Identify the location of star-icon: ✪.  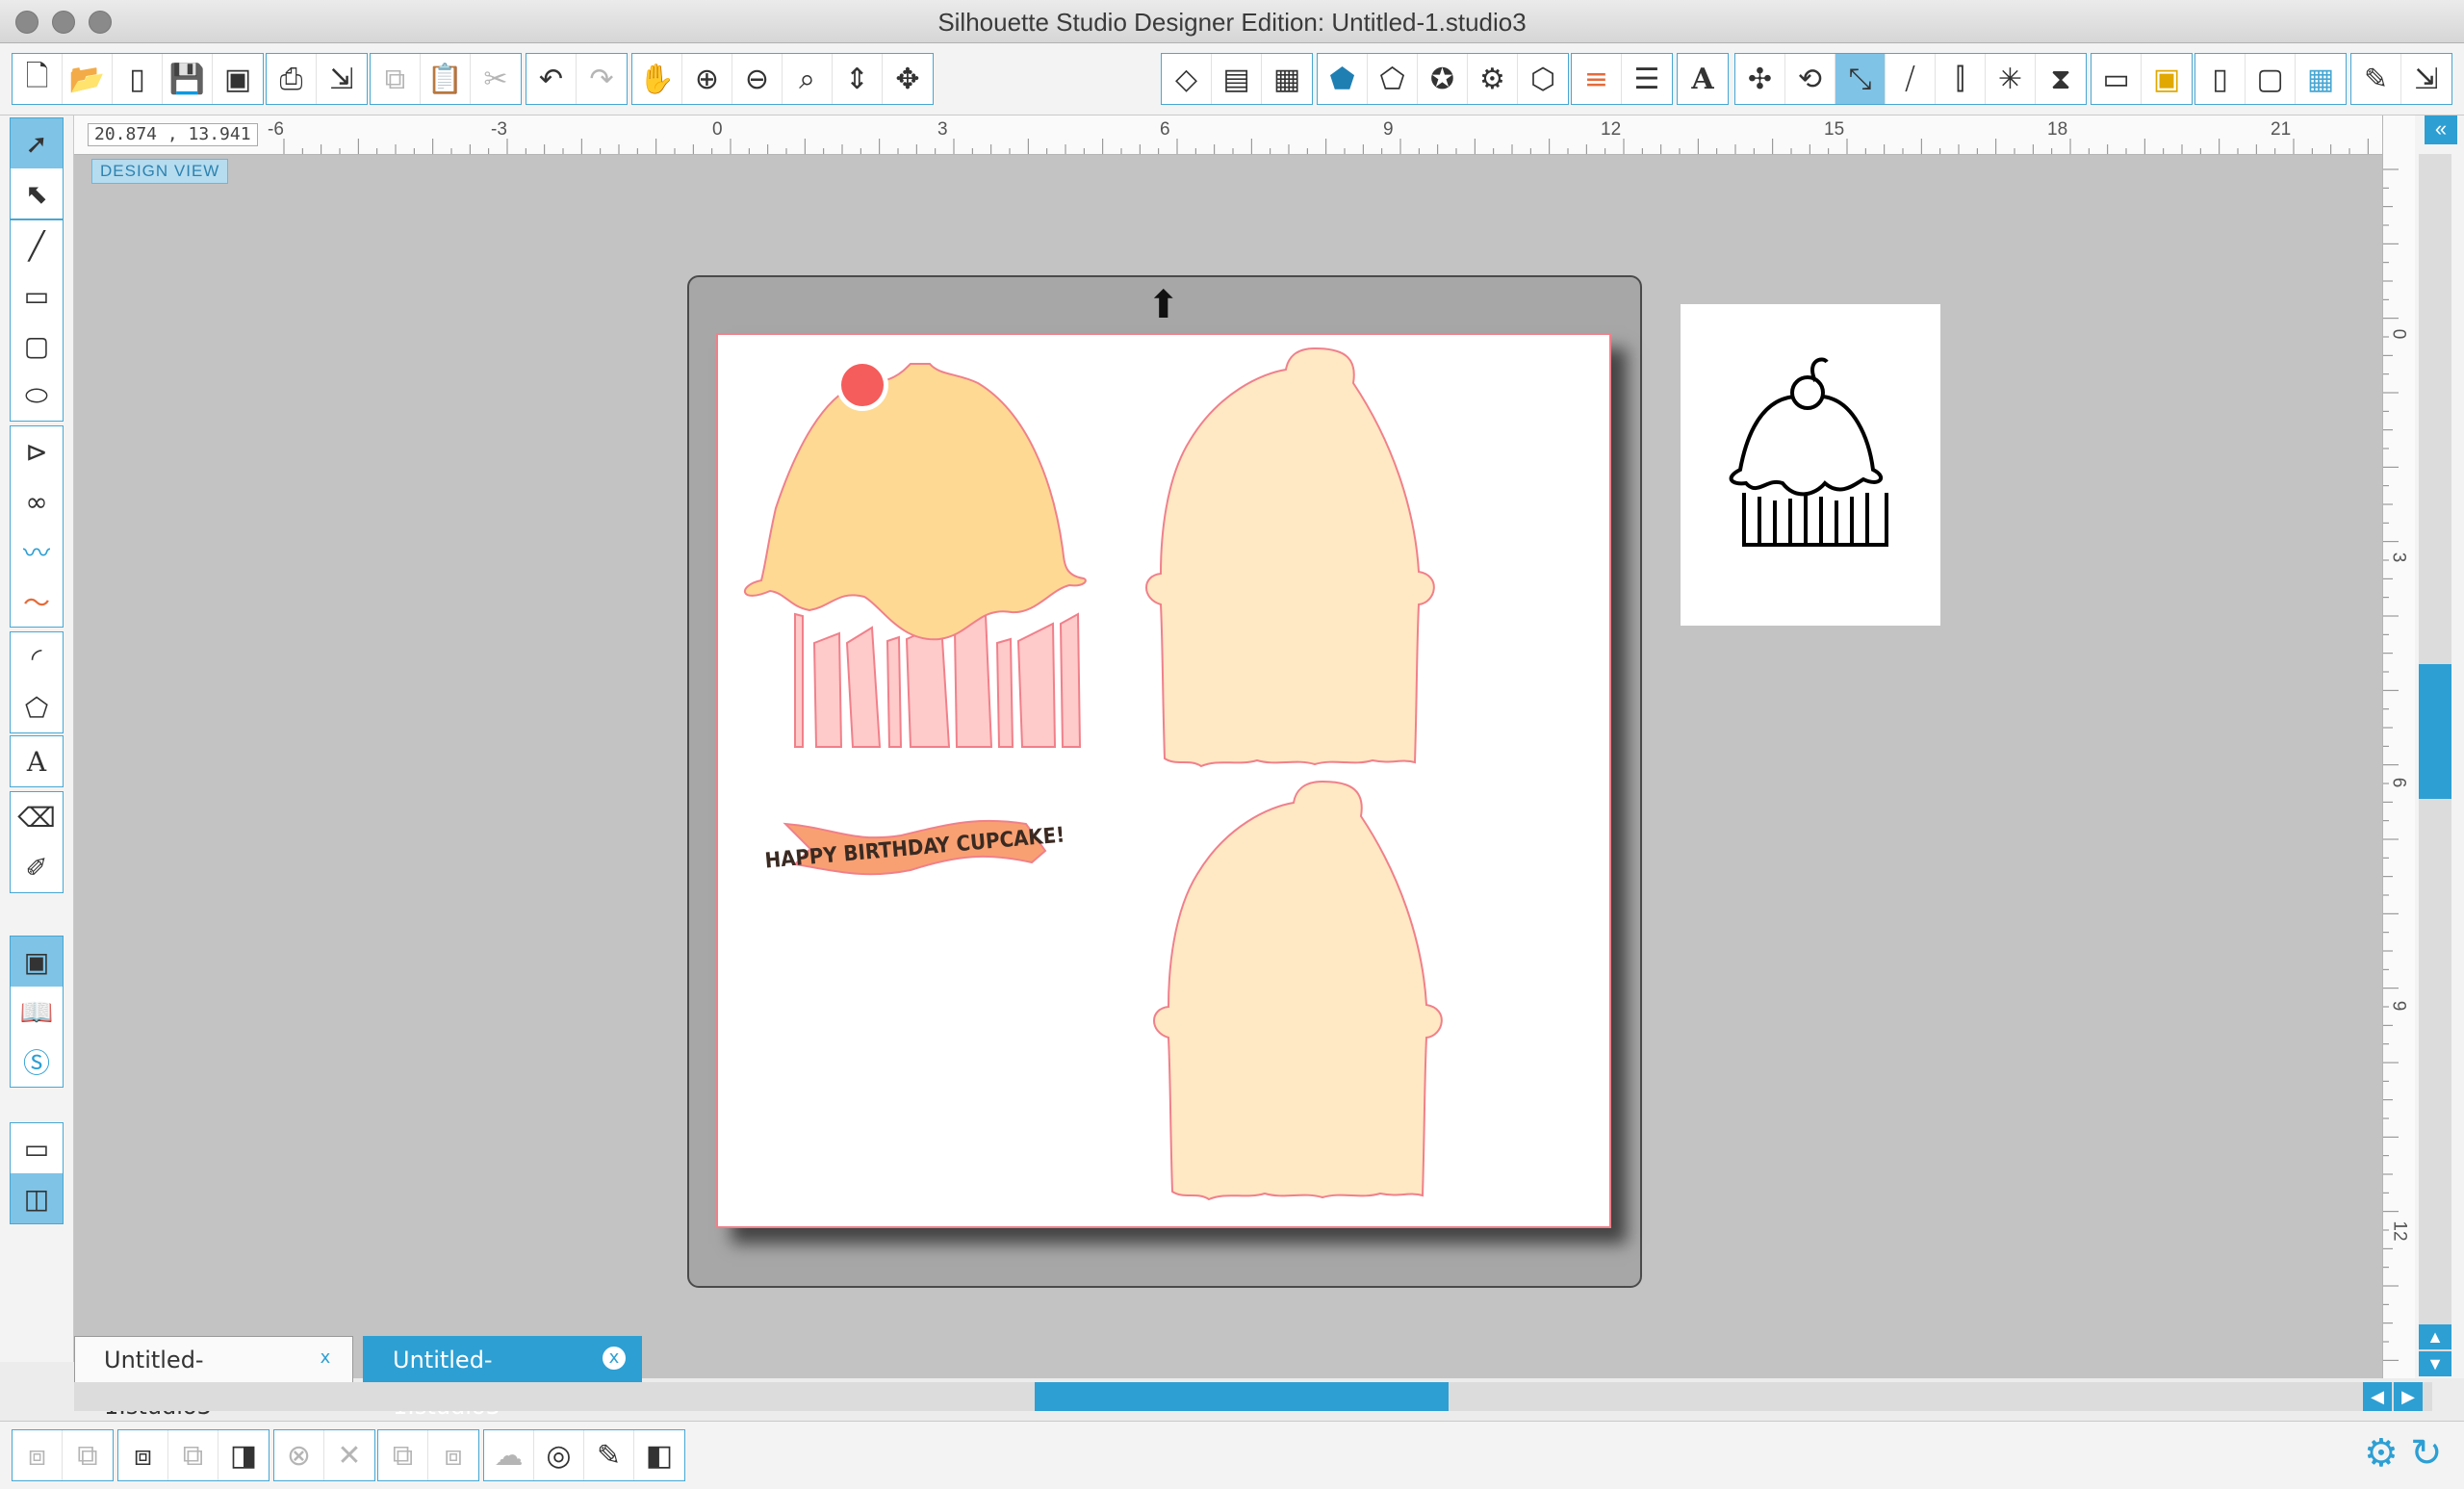
(1443, 79).